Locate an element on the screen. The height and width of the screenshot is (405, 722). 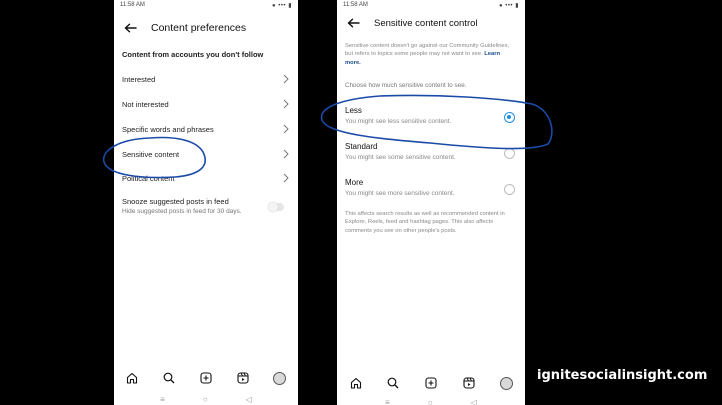
page-title: Sensitive content control is located at coordinates (426, 23).